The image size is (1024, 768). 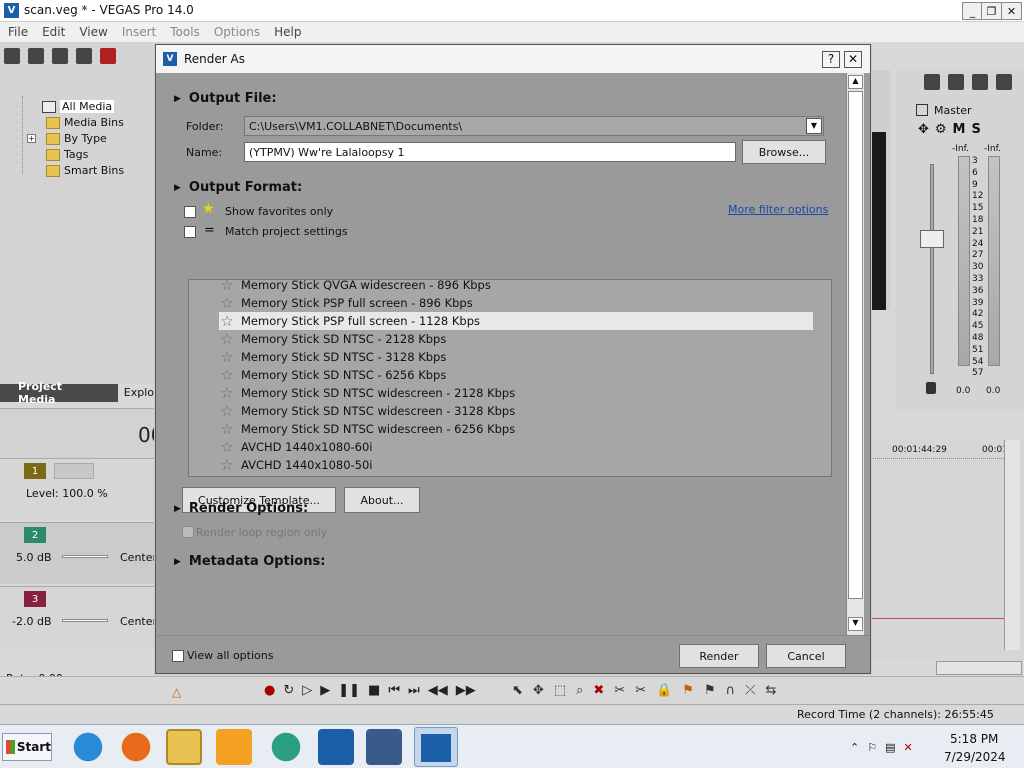 What do you see at coordinates (855, 345) in the screenshot?
I see `dialog-scroll-thumb` at bounding box center [855, 345].